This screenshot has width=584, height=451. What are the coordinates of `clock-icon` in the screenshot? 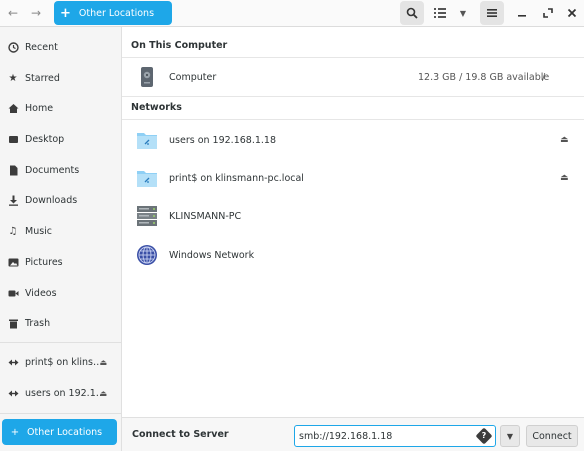 It's located at (13, 47).